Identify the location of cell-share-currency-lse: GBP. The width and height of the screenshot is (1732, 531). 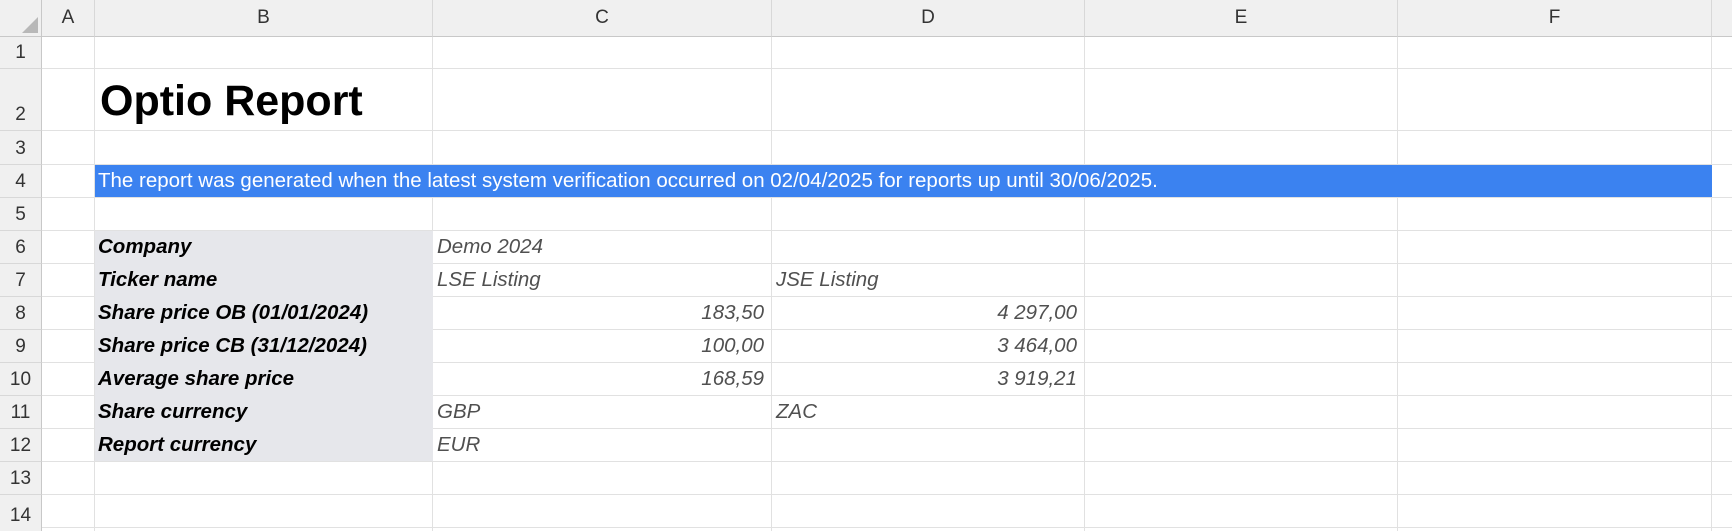
(602, 412).